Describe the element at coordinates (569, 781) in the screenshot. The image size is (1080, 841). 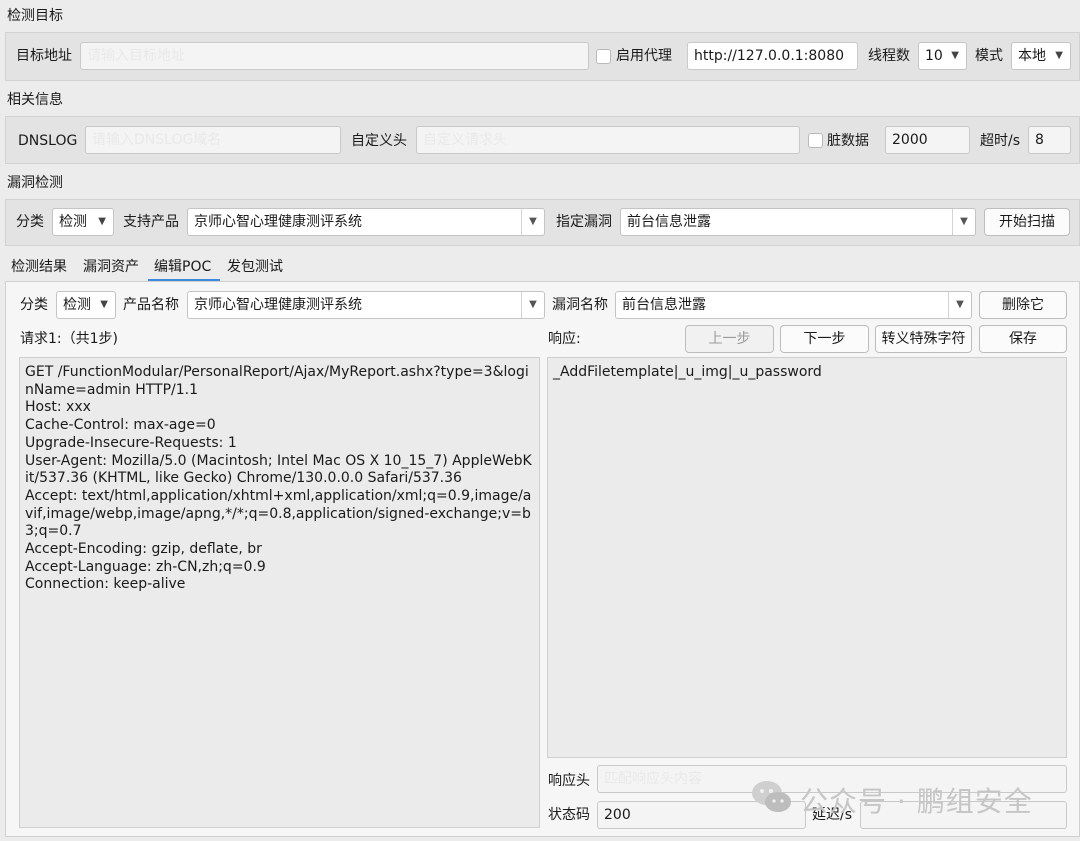
I see `response-header-label: 响应头` at that location.